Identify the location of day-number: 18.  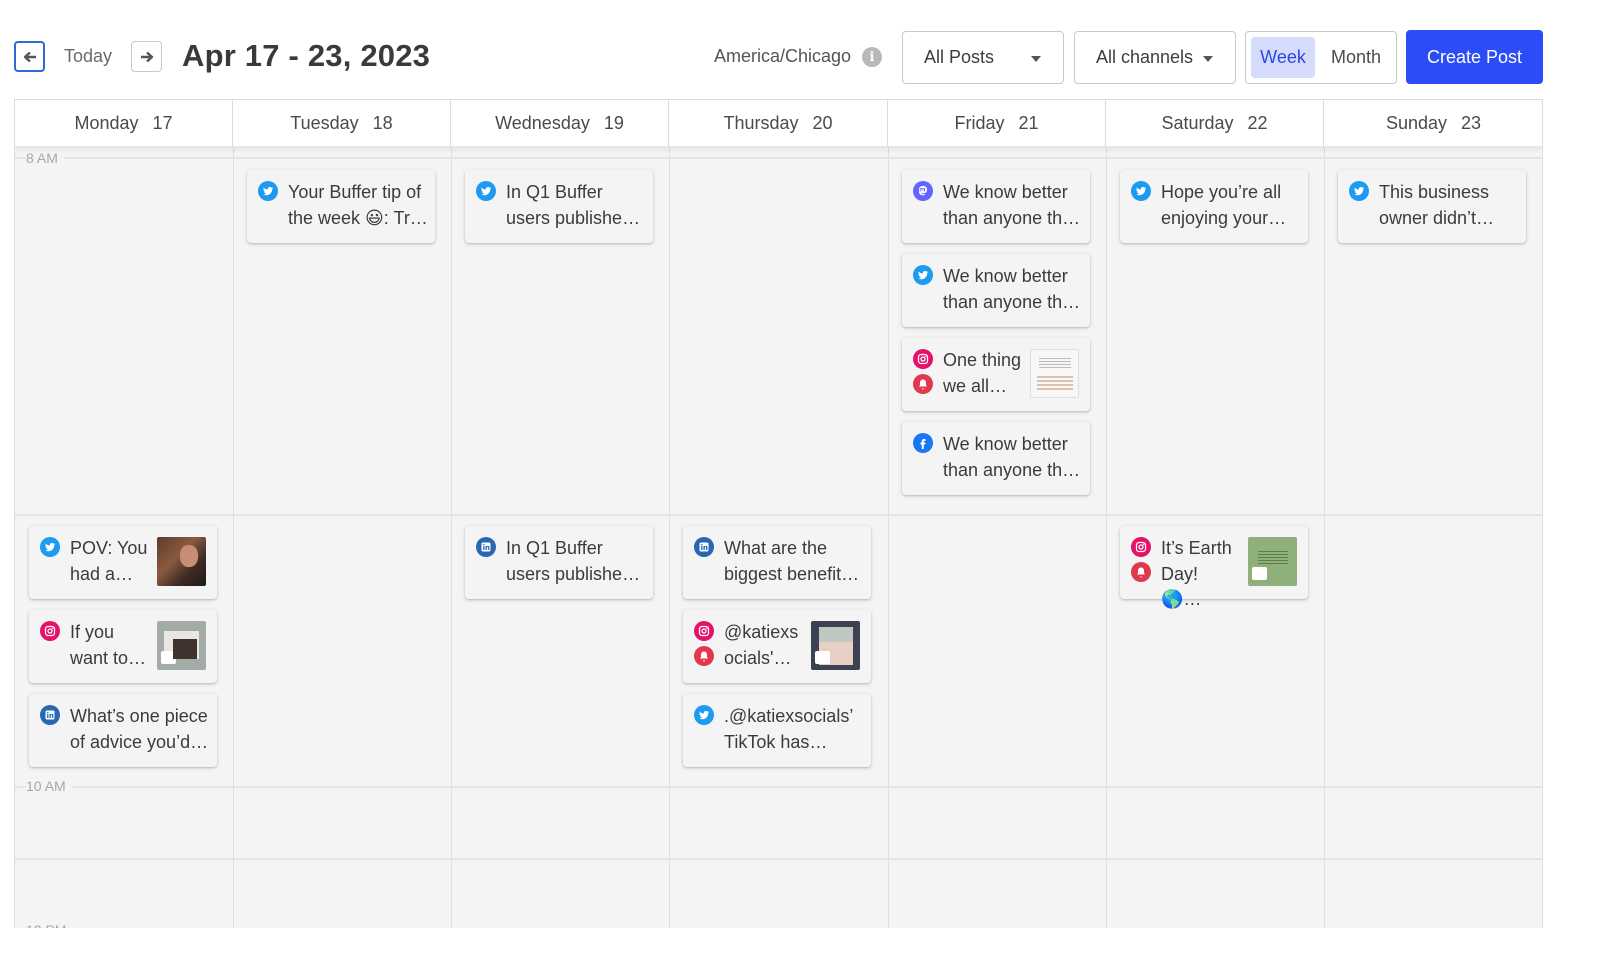
(382, 122).